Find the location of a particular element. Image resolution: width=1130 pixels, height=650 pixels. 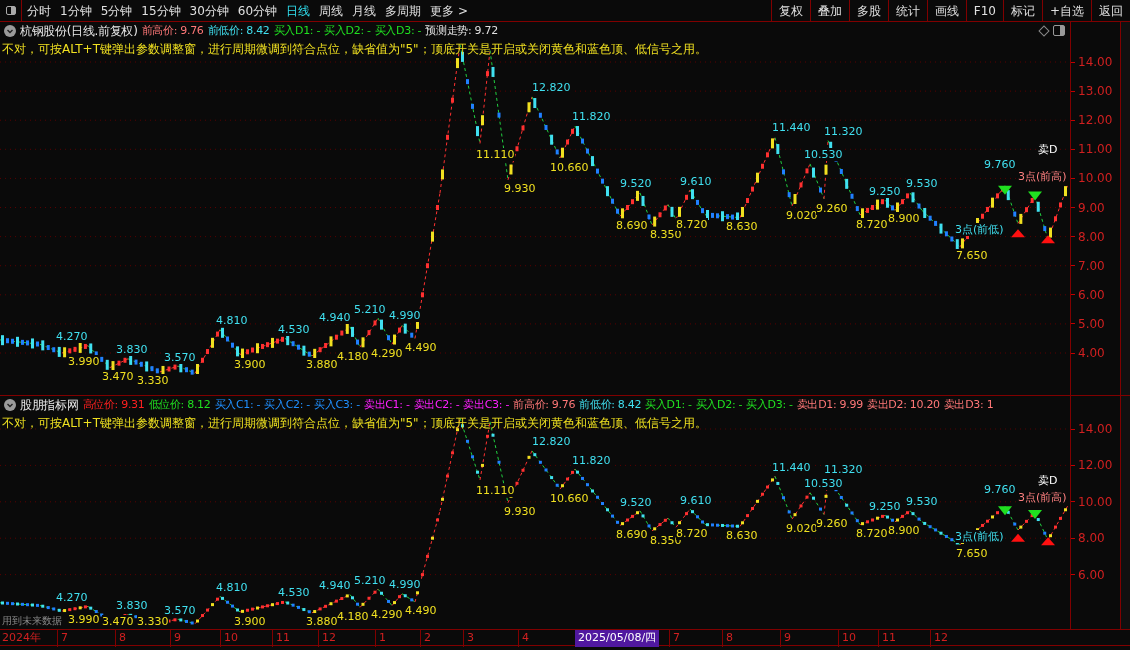

price-label: 9.520 is located at coordinates (636, 502).